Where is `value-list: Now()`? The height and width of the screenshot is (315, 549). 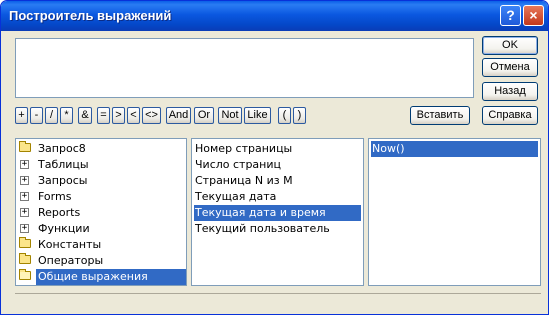
value-list: Now() is located at coordinates (454, 212).